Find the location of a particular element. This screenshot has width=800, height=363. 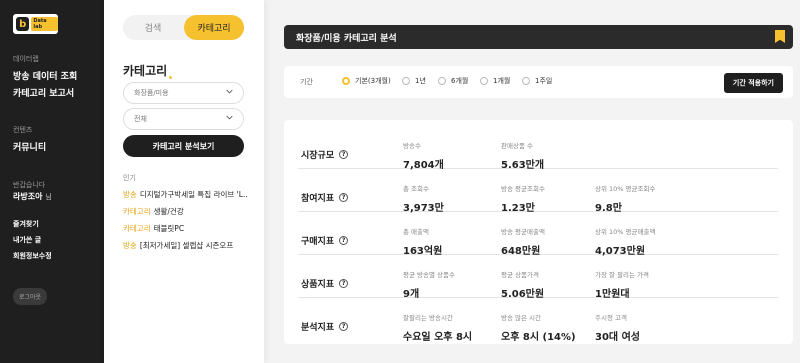

stat-cell: 잘팔리는 방송시간 수요일 오후 8시 is located at coordinates (438, 328).